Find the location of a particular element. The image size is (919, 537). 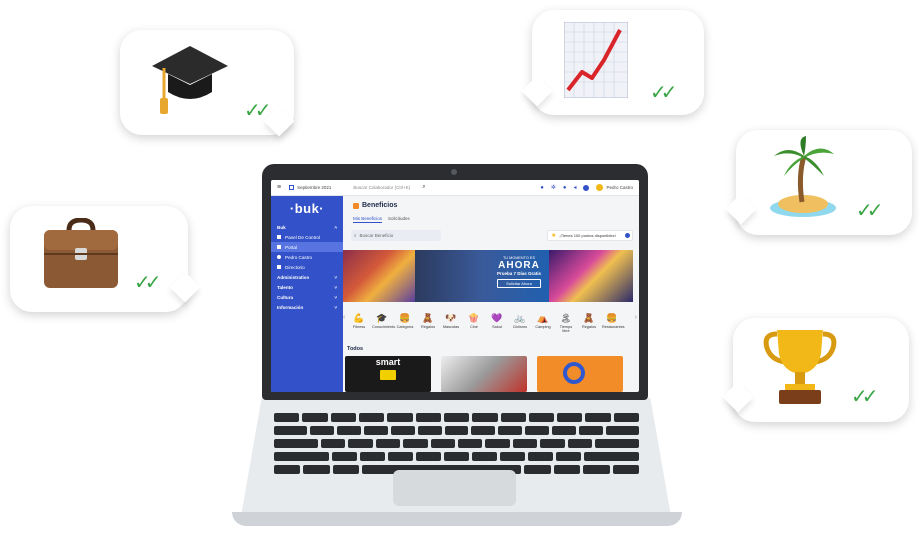

category-next-button: › is located at coordinates (636, 317).